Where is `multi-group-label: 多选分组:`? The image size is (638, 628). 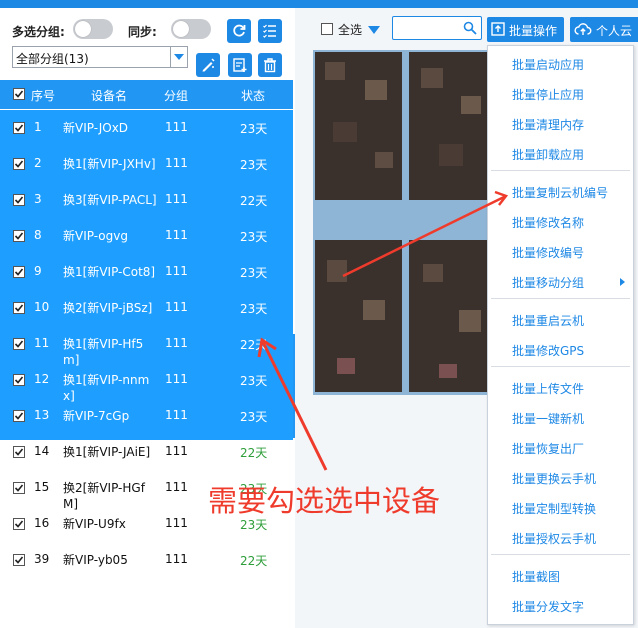
multi-group-label: 多选分组: is located at coordinates (38, 32).